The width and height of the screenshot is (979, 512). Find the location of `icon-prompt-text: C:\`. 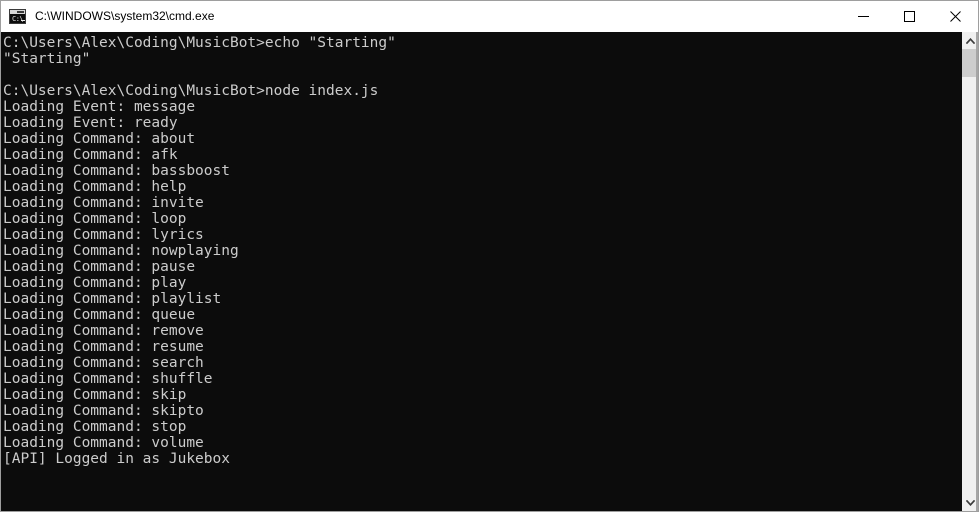

icon-prompt-text: C:\ is located at coordinates (18, 18).